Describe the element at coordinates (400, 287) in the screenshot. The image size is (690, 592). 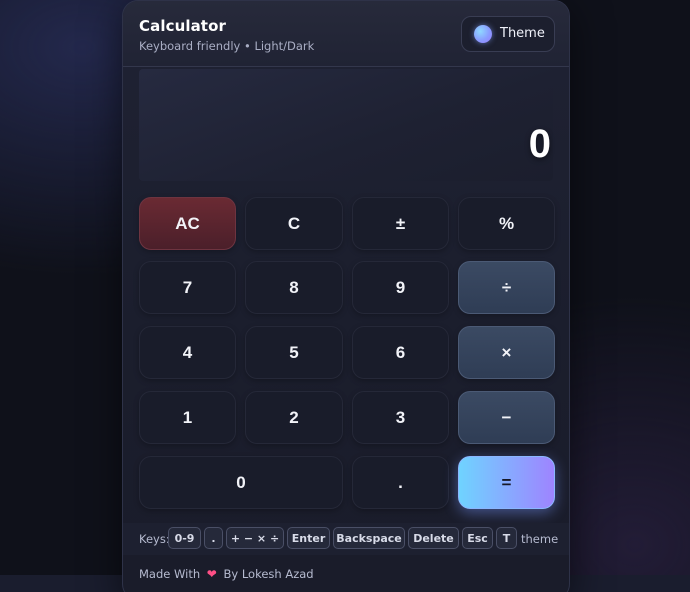
I see `digit-9-button: 9` at that location.